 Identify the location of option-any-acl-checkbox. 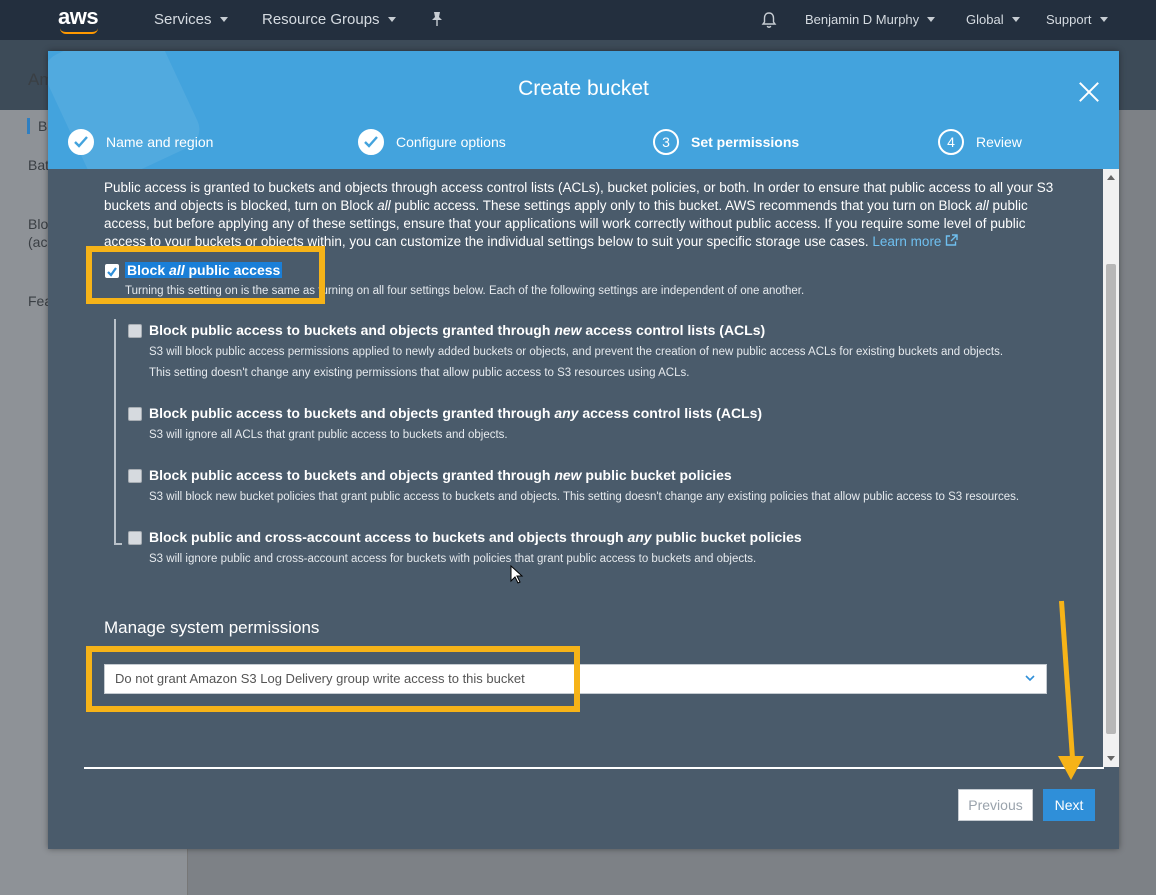
(135, 414).